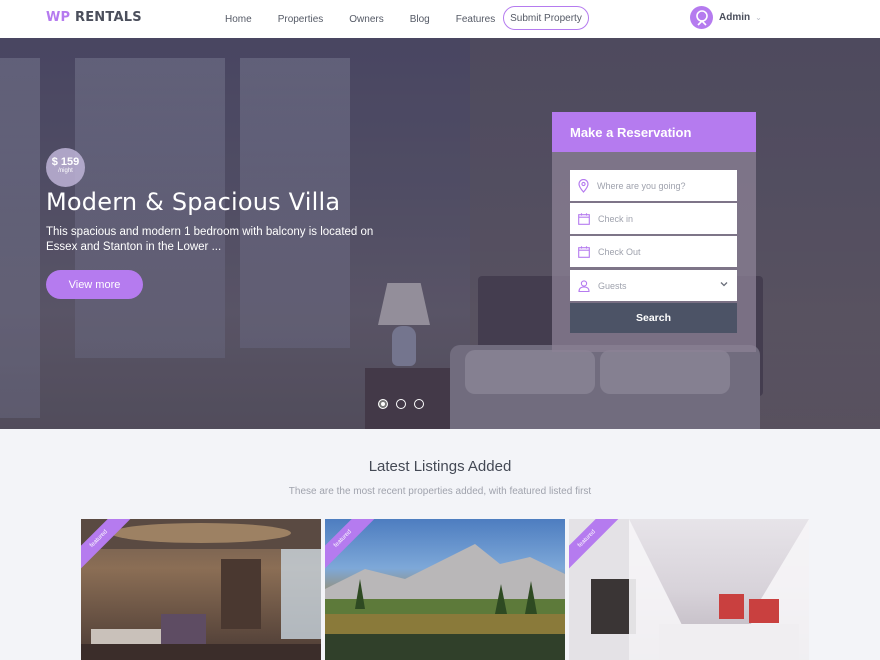 The height and width of the screenshot is (660, 880). Describe the element at coordinates (758, 17) in the screenshot. I see `chevron-down-icon: ⌄` at that location.